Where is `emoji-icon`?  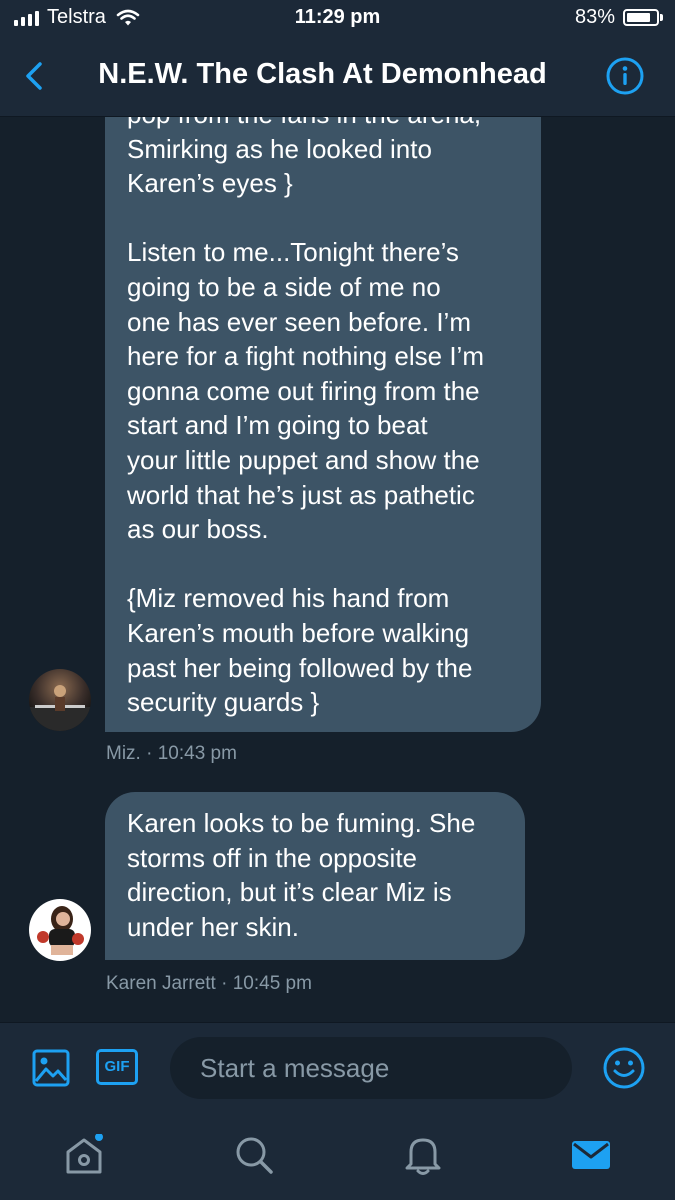 emoji-icon is located at coordinates (624, 1068).